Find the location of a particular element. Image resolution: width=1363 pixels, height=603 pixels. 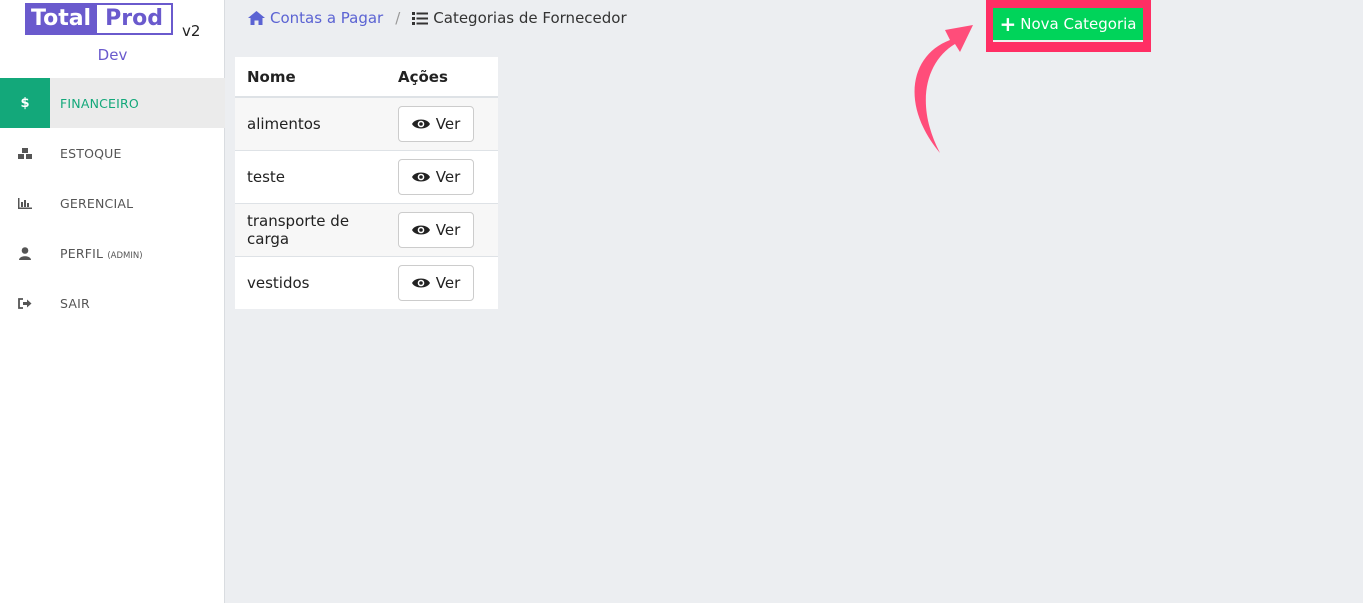

list-icon is located at coordinates (420, 18).